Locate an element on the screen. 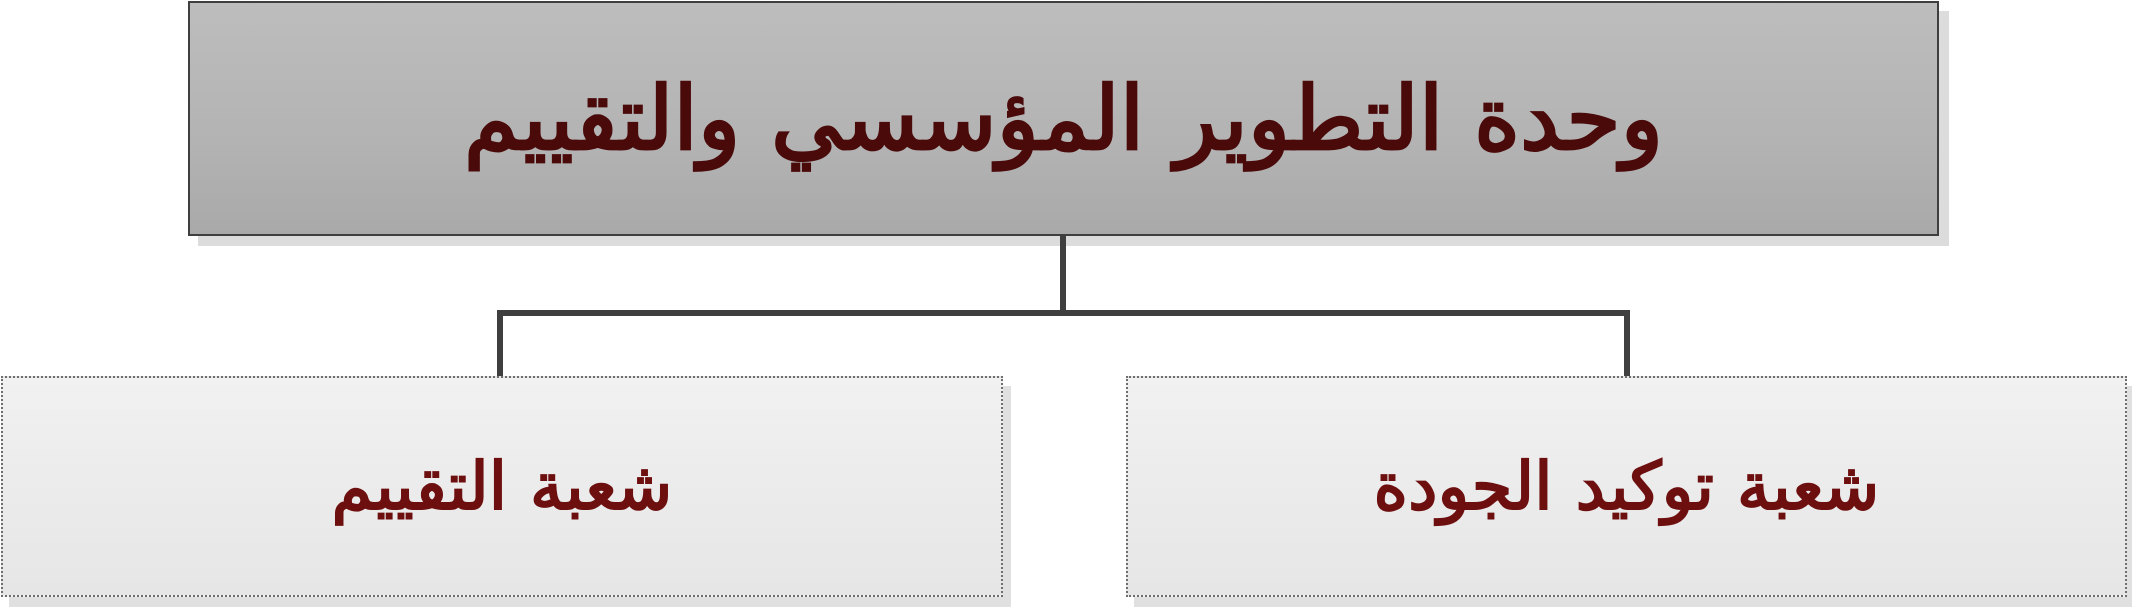 This screenshot has height=607, width=2136. root-node-label: وحدة التطوير المؤسسي والتقييم is located at coordinates (1063, 118).